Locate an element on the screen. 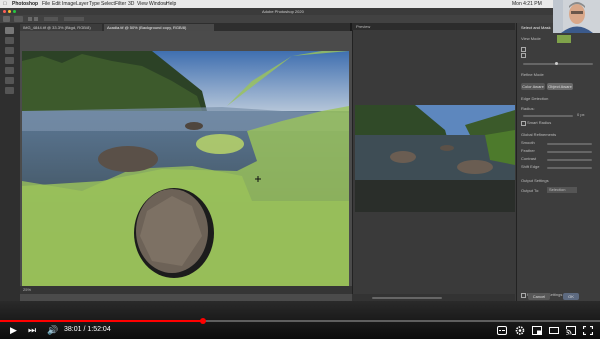  shift-edge-label: Shift Edge is located at coordinates (530, 166).